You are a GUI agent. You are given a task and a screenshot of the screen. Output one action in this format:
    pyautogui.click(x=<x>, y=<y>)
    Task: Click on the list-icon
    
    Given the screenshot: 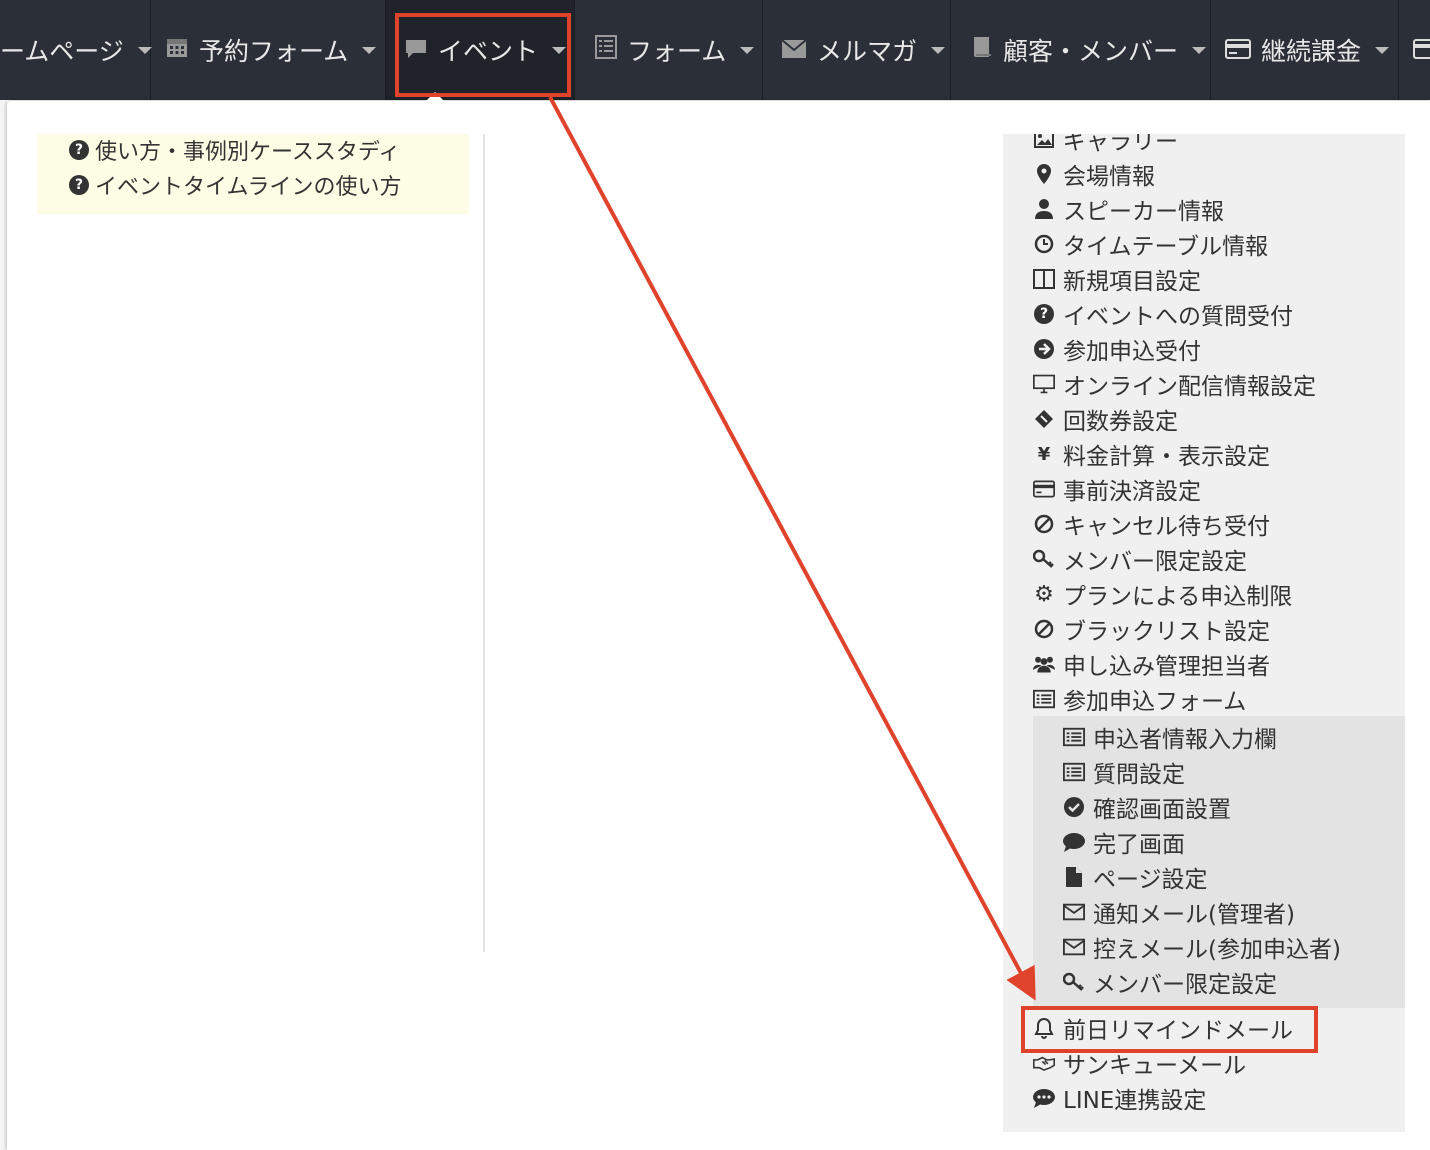 What is the action you would take?
    pyautogui.click(x=606, y=50)
    